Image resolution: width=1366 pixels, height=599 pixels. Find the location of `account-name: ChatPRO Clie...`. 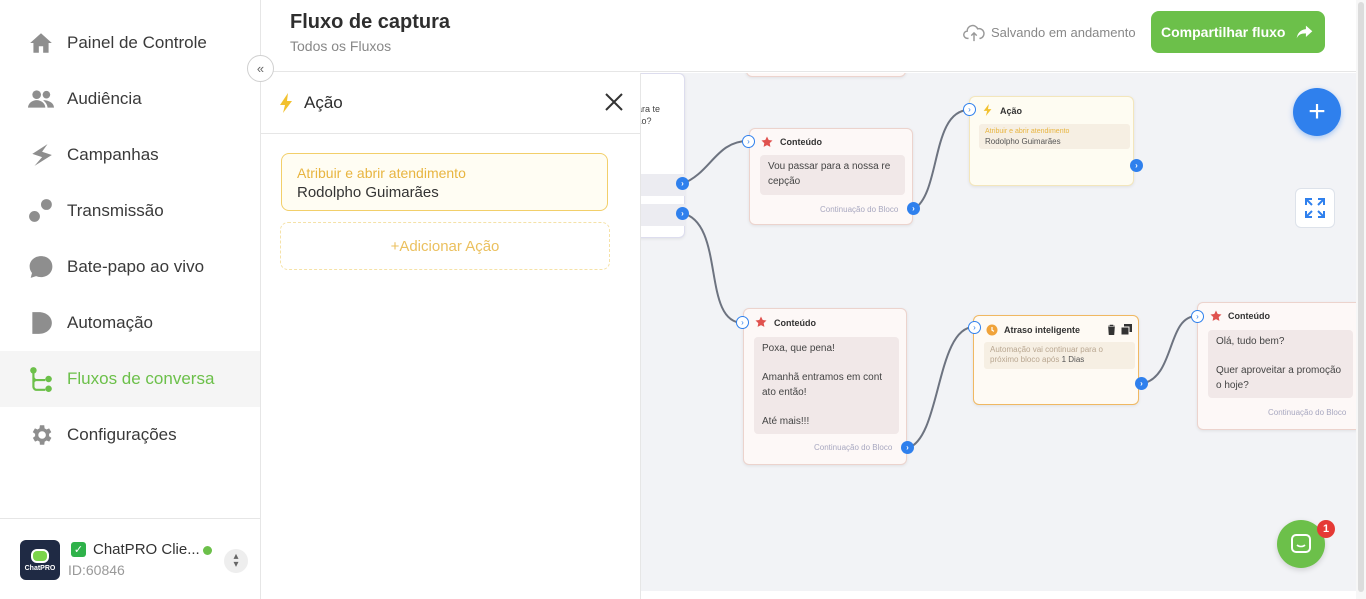

account-name: ChatPRO Clie... is located at coordinates (146, 549).